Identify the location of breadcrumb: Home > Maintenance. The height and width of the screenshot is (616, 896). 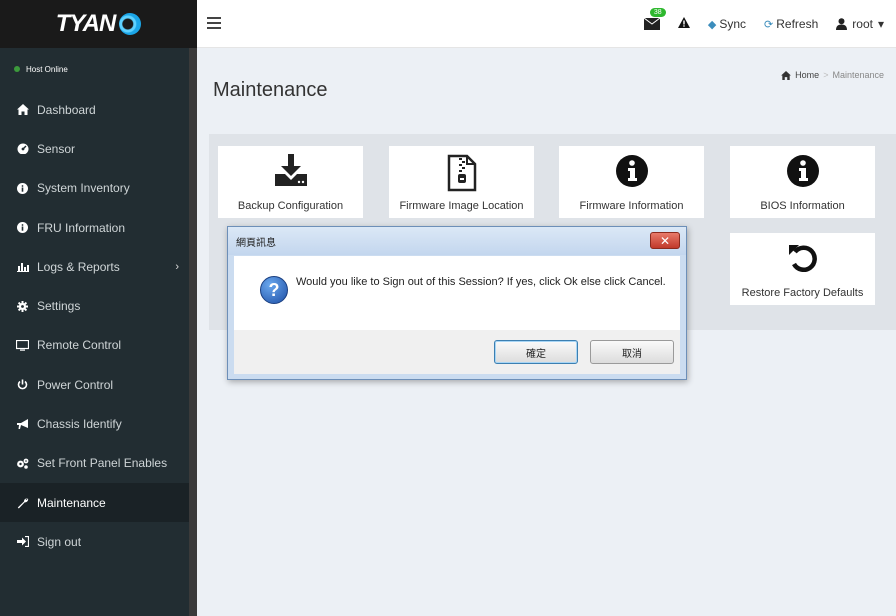
(832, 75).